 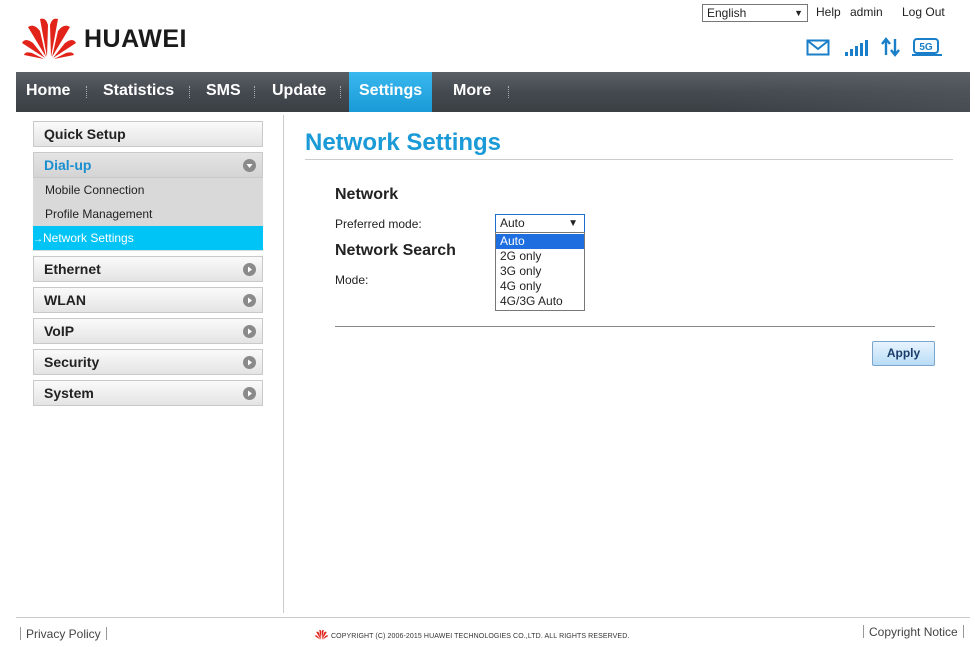 I want to click on envelope-icon, so click(x=818, y=47).